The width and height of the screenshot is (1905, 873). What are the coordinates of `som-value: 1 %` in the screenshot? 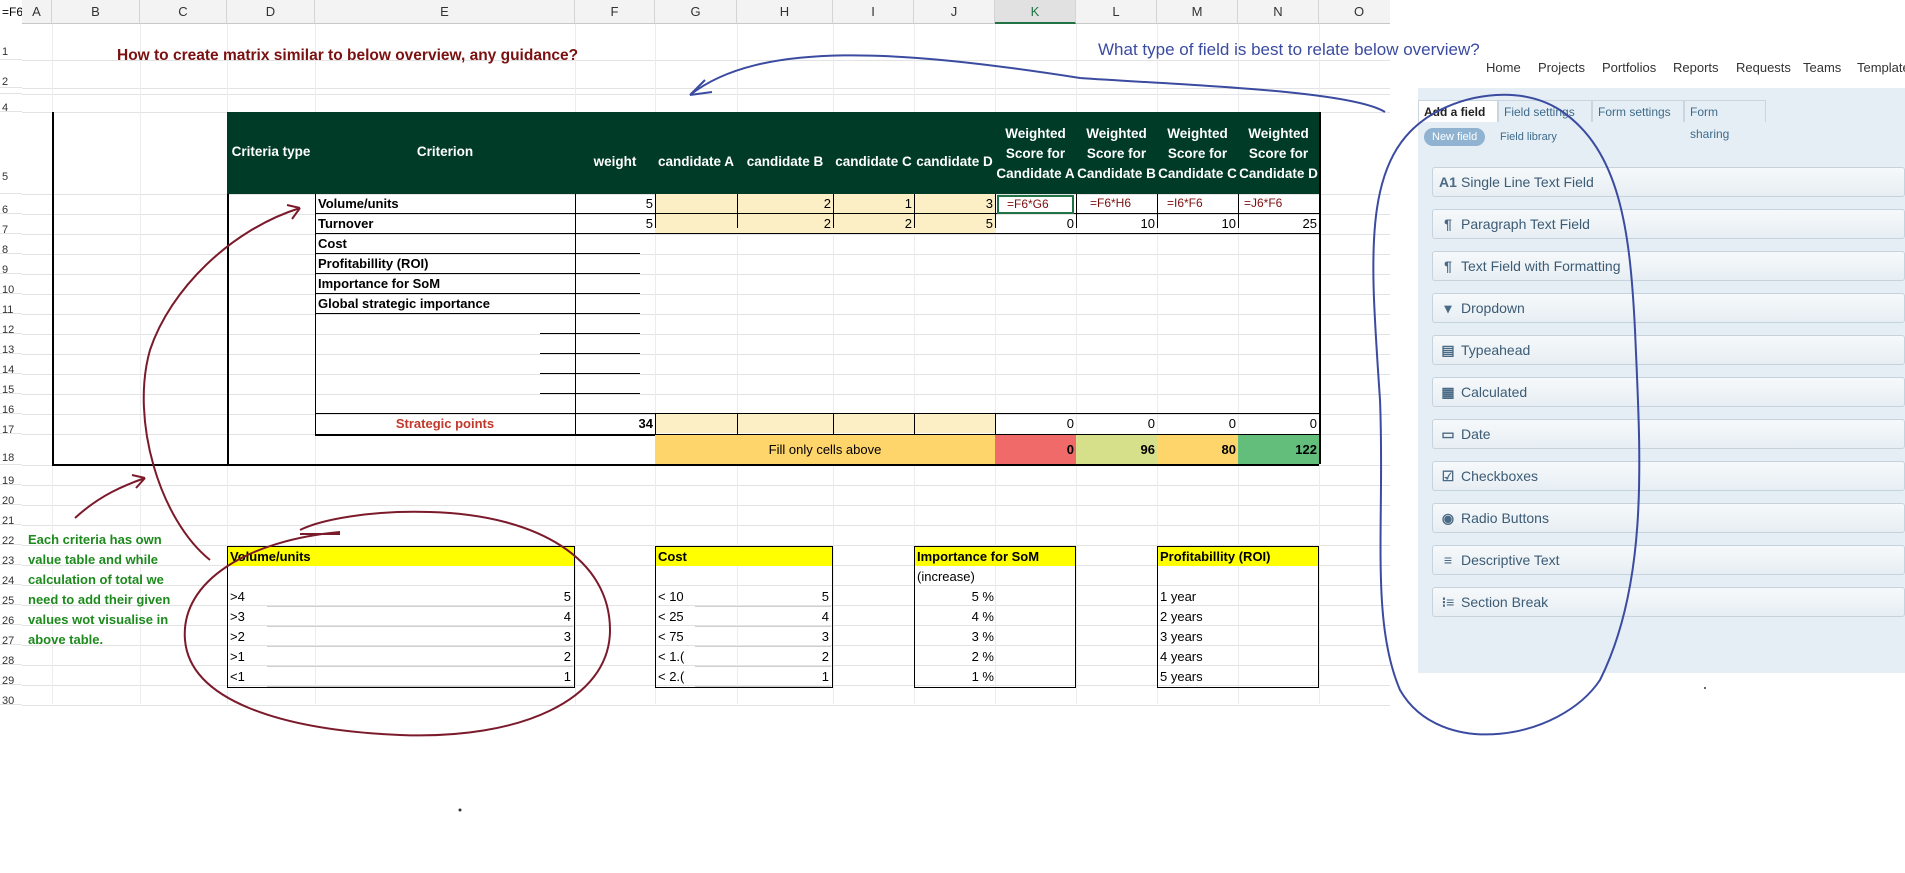 It's located at (954, 676).